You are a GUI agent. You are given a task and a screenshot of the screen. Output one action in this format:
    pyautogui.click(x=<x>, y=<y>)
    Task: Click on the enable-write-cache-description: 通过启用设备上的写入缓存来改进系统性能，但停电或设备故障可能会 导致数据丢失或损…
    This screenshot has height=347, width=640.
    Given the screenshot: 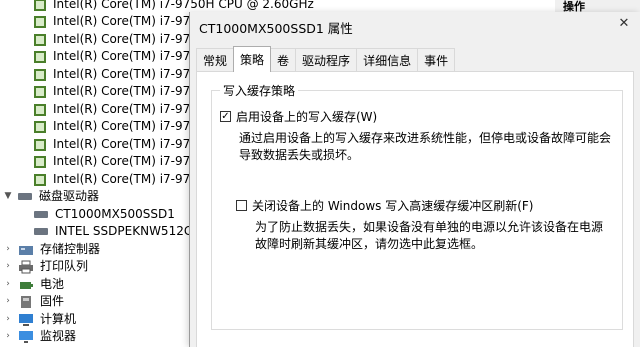 What is the action you would take?
    pyautogui.click(x=425, y=147)
    